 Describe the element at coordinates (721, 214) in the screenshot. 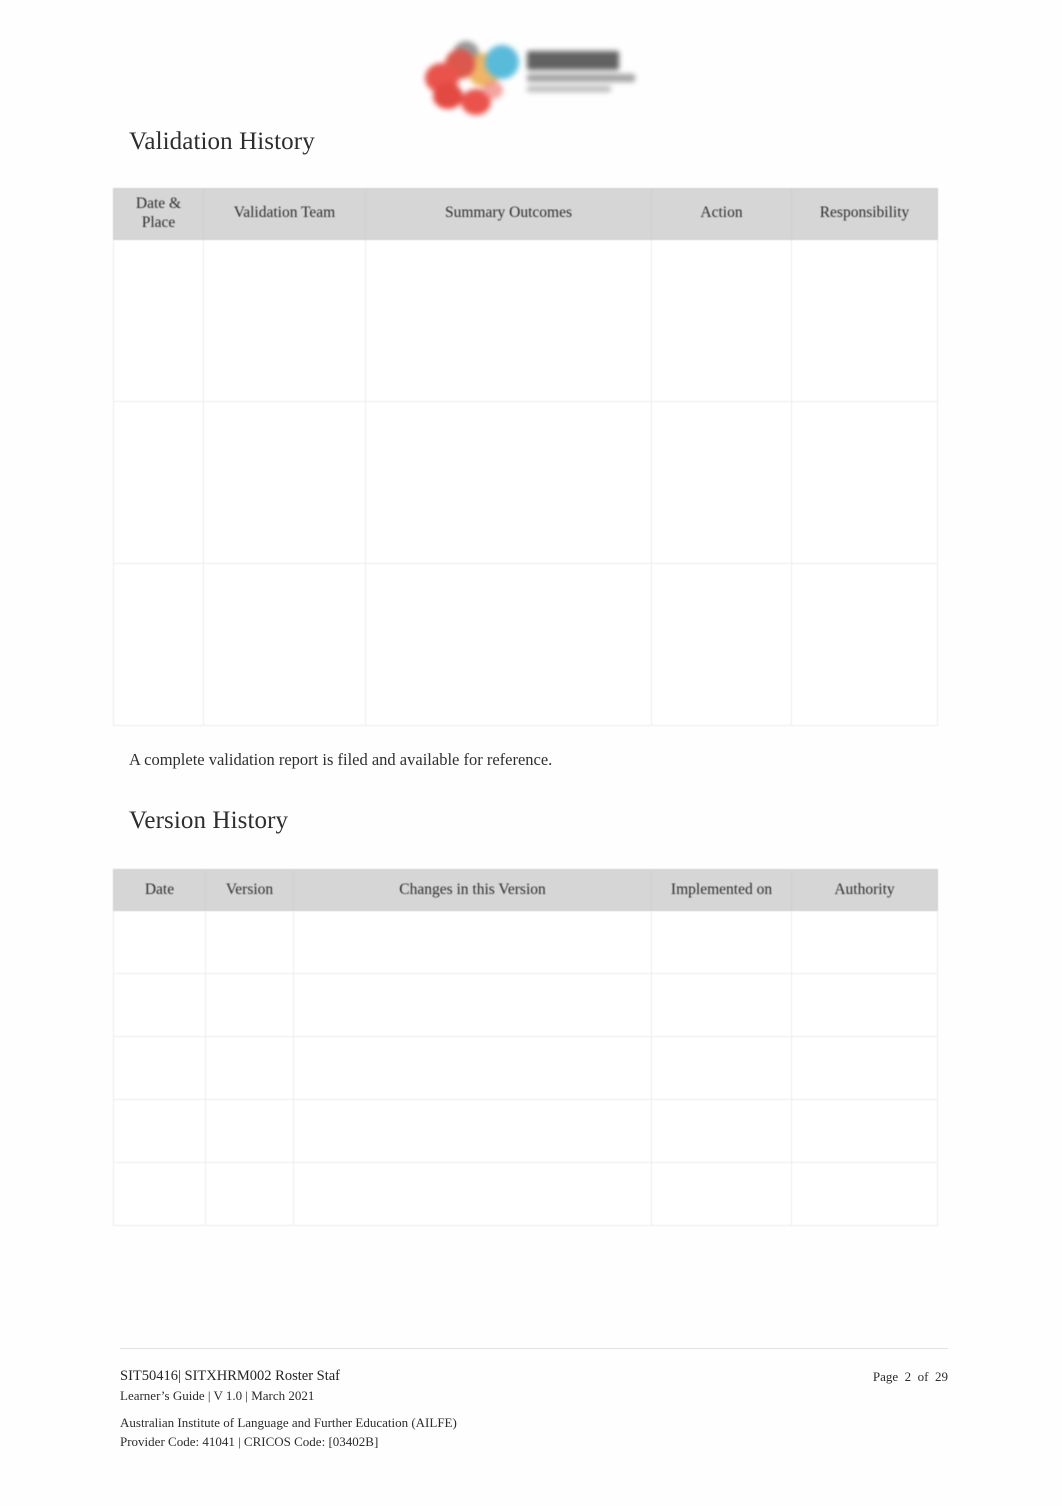

I see `column-header-action: Action` at that location.